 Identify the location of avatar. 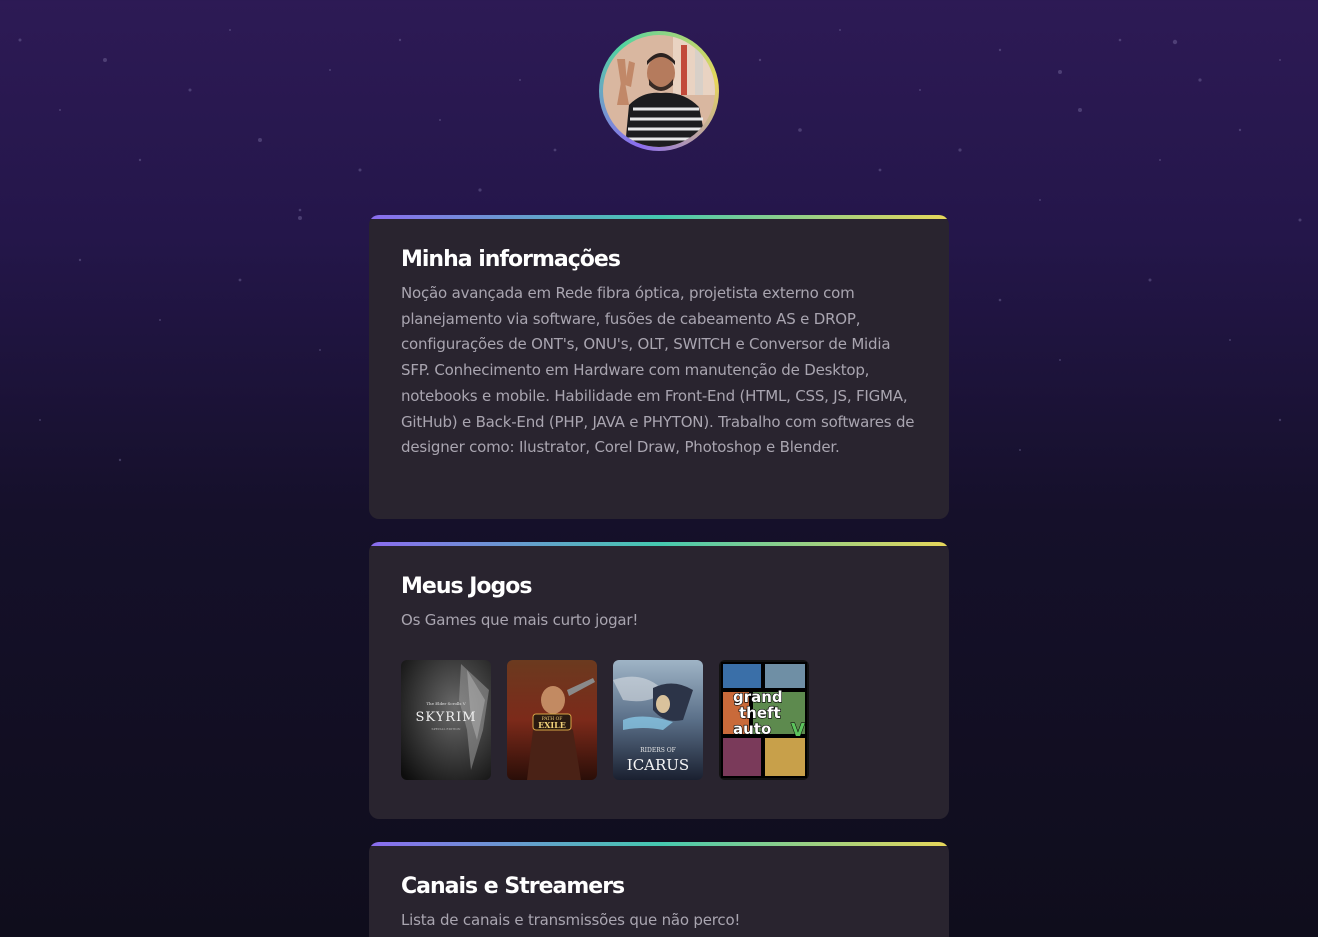
(659, 91).